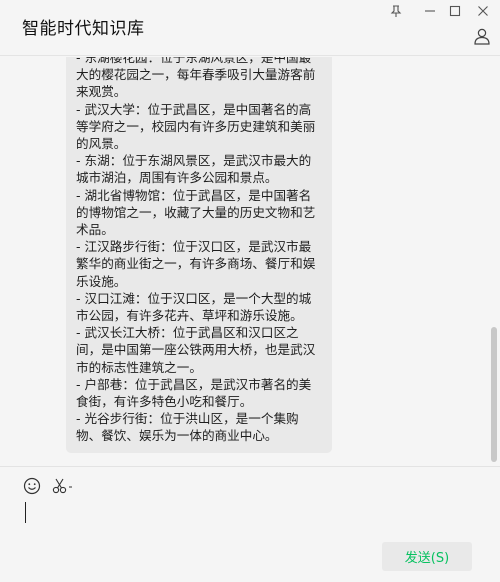  What do you see at coordinates (177, 178) in the screenshot?
I see `message-line: 城市湖泊，周围有许多公园和景点。` at bounding box center [177, 178].